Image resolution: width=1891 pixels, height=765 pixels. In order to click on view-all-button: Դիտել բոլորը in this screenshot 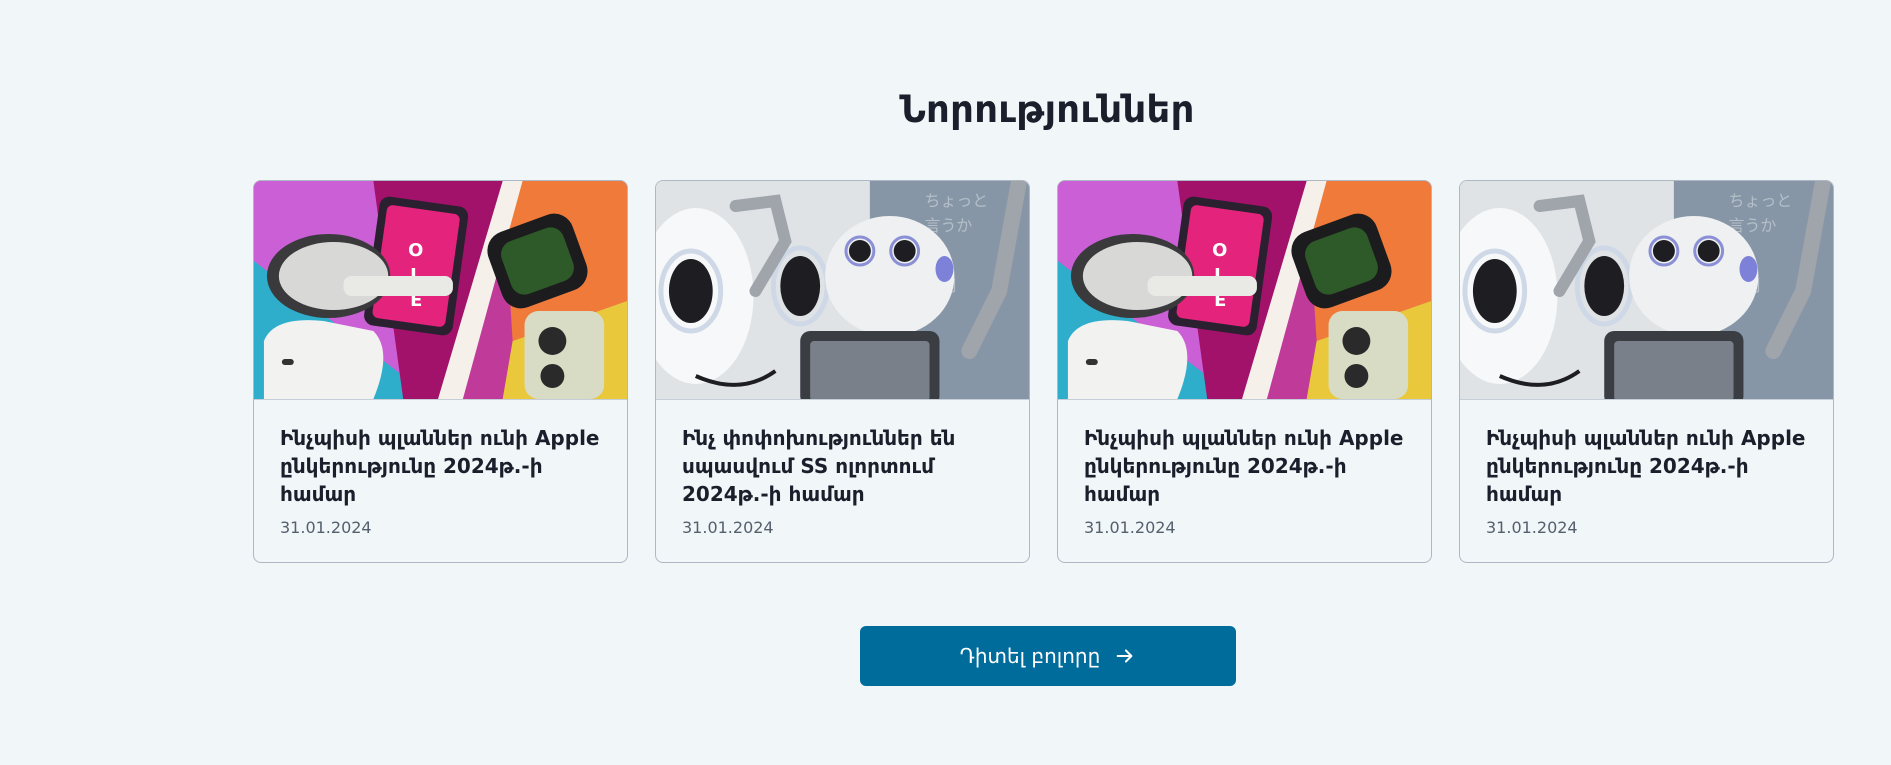, I will do `click(1048, 656)`.